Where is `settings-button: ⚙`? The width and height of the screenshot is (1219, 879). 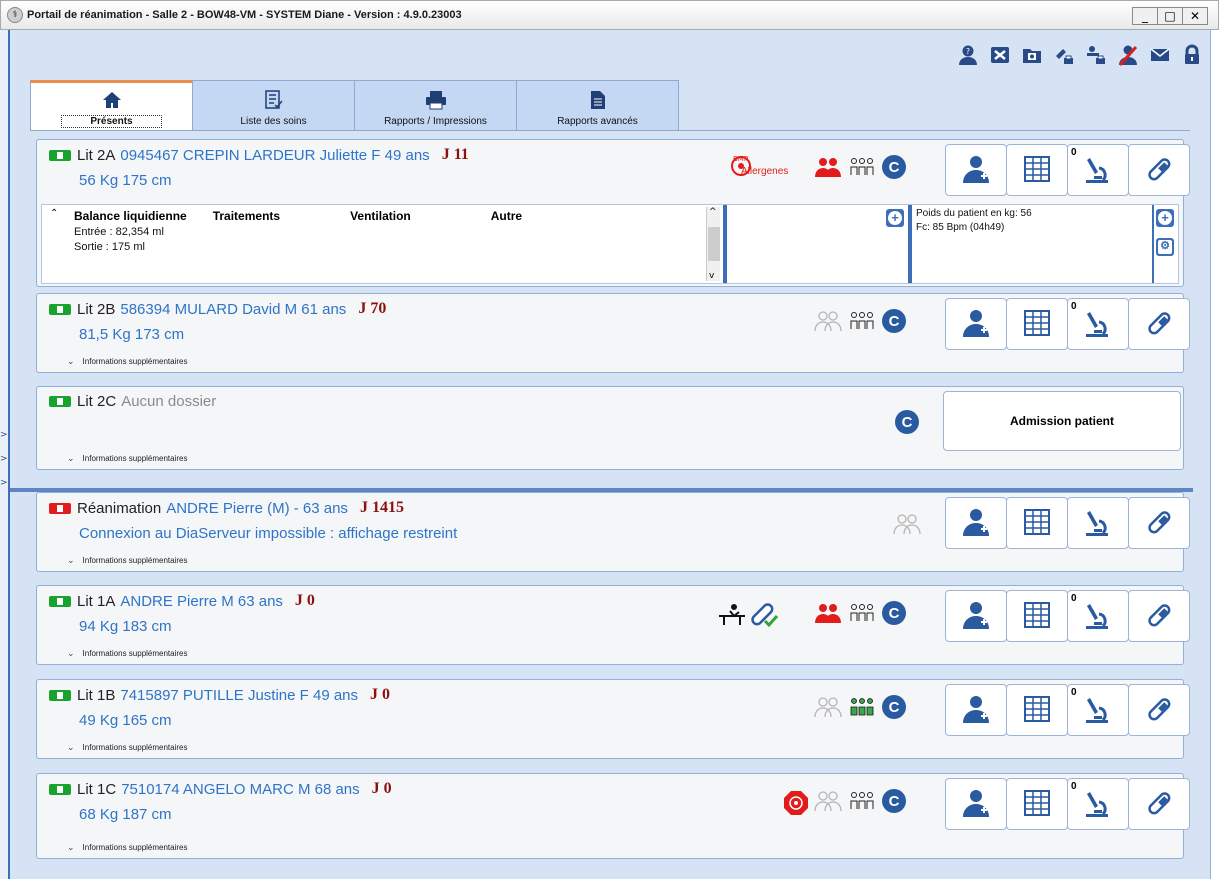 settings-button: ⚙ is located at coordinates (1165, 247).